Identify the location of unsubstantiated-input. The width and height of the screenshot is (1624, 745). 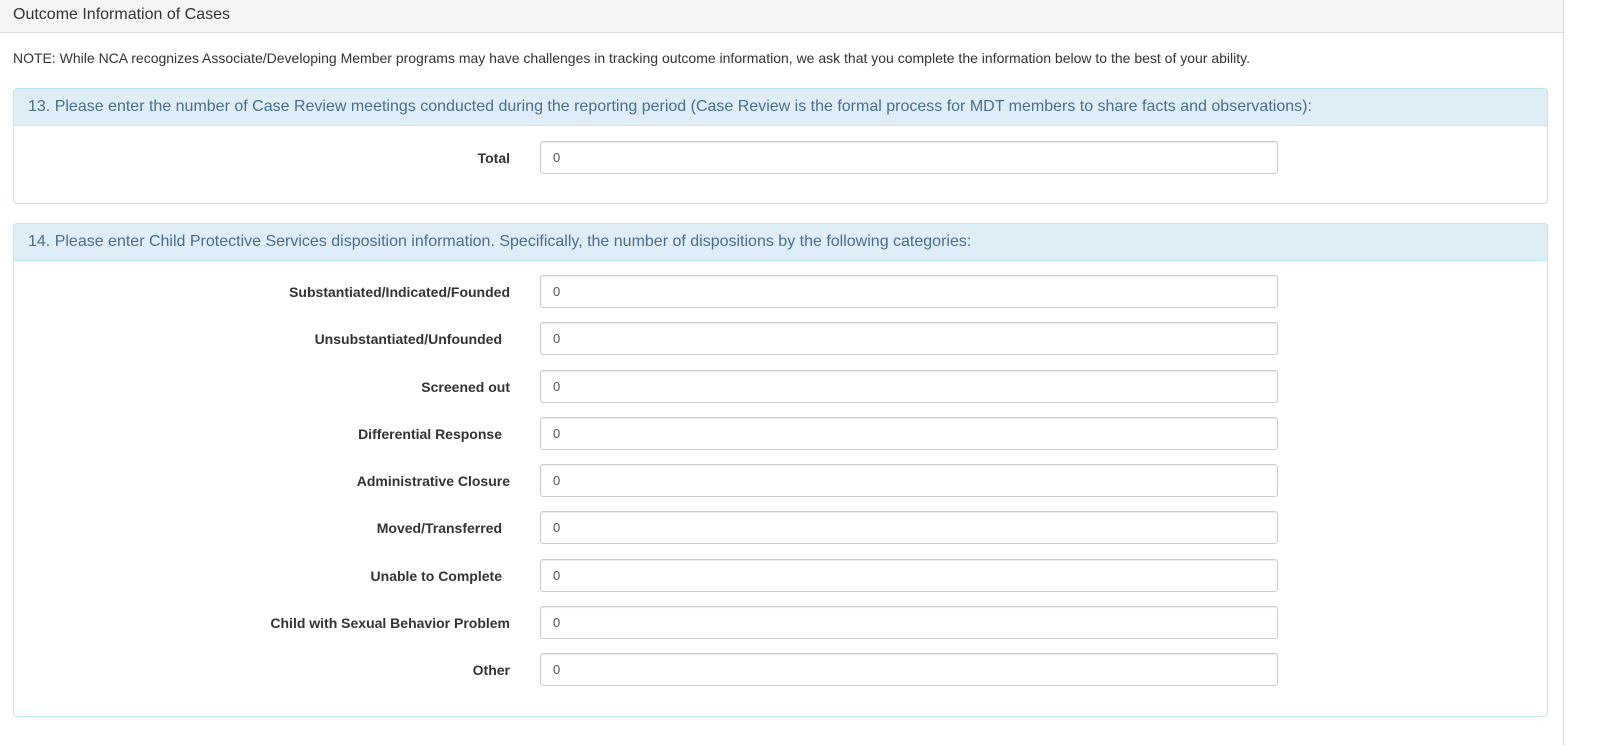
(909, 338).